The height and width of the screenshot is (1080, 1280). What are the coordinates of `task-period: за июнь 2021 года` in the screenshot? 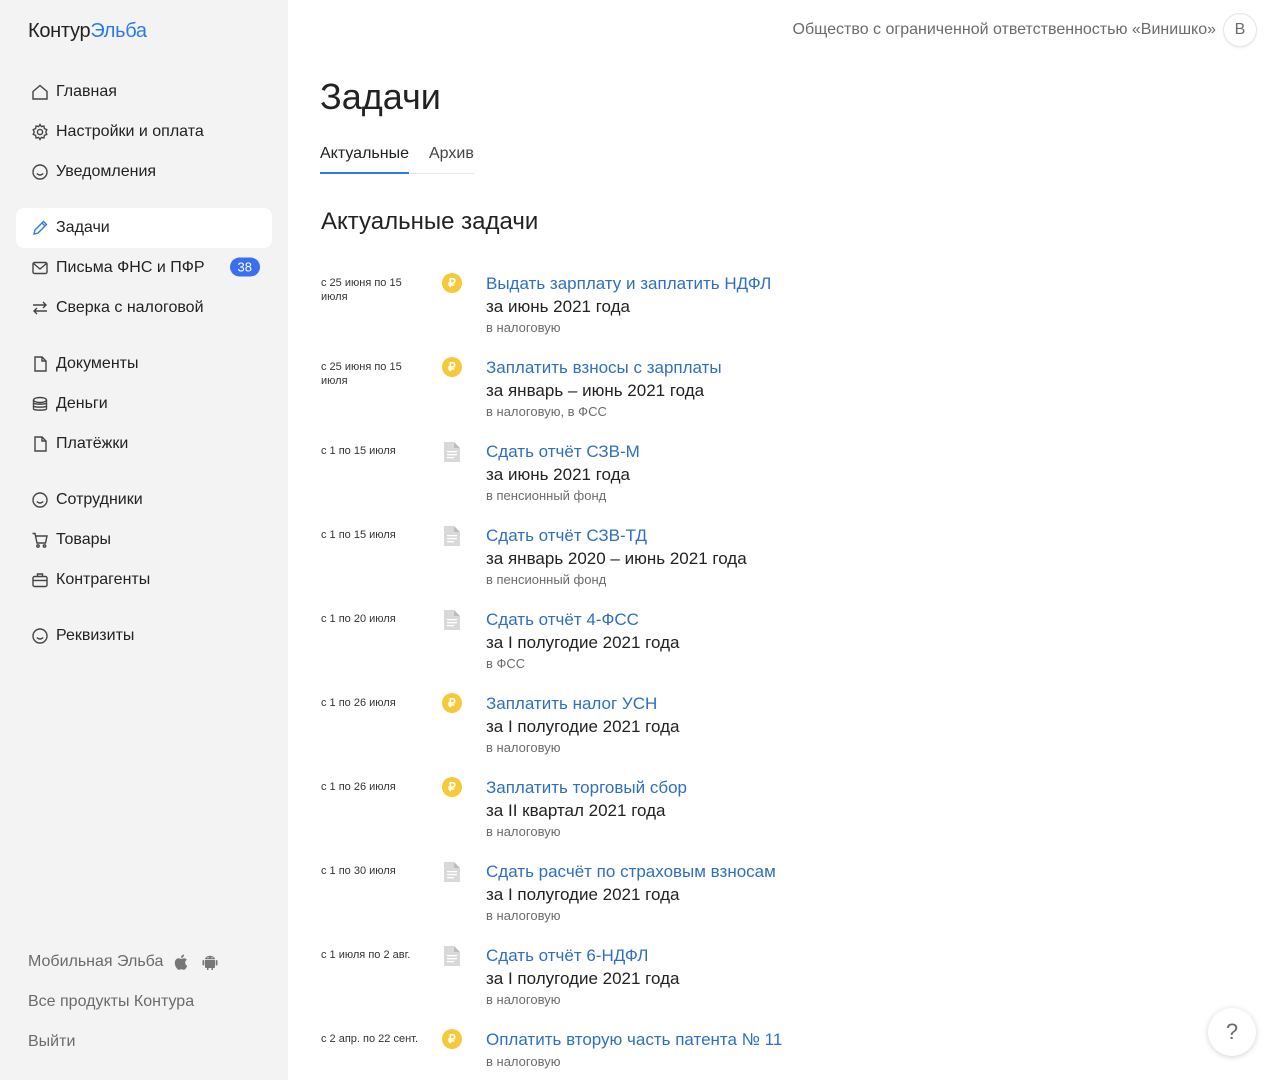 It's located at (558, 306).